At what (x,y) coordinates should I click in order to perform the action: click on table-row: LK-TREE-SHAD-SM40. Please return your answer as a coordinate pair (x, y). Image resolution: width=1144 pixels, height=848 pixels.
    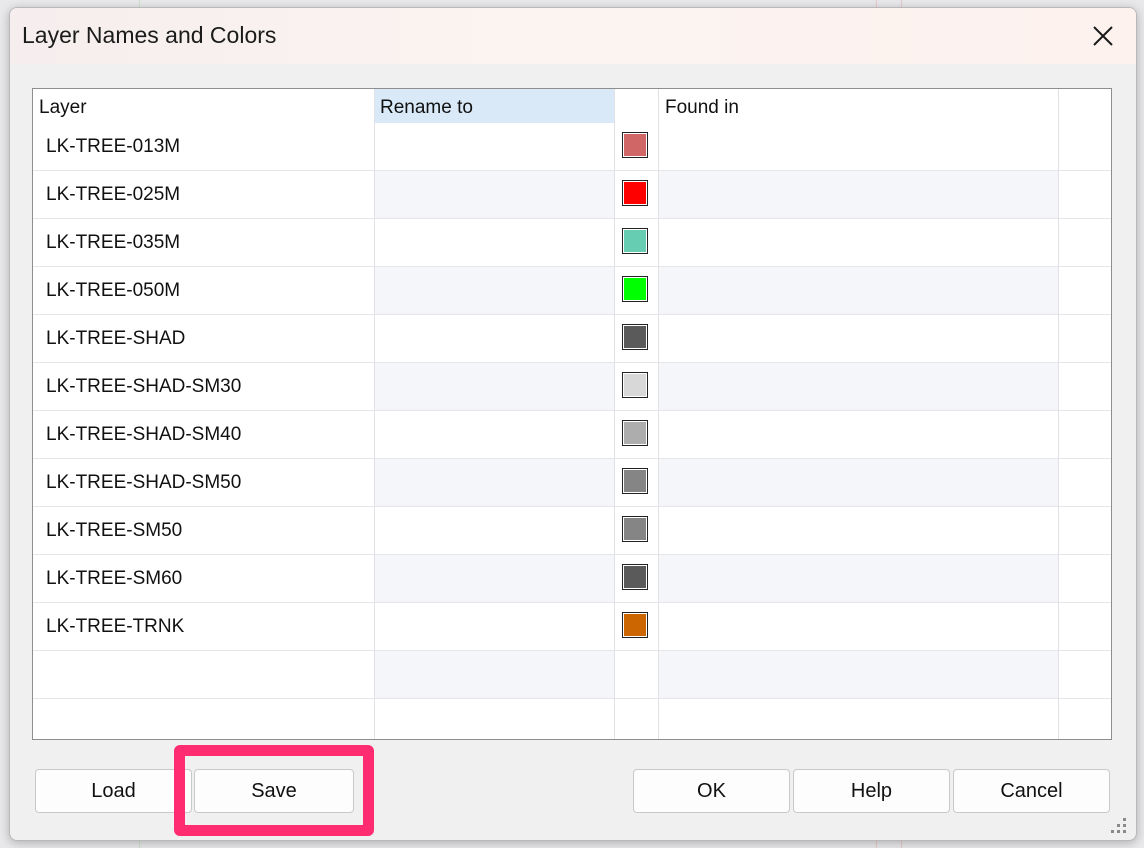
    Looking at the image, I should click on (572, 435).